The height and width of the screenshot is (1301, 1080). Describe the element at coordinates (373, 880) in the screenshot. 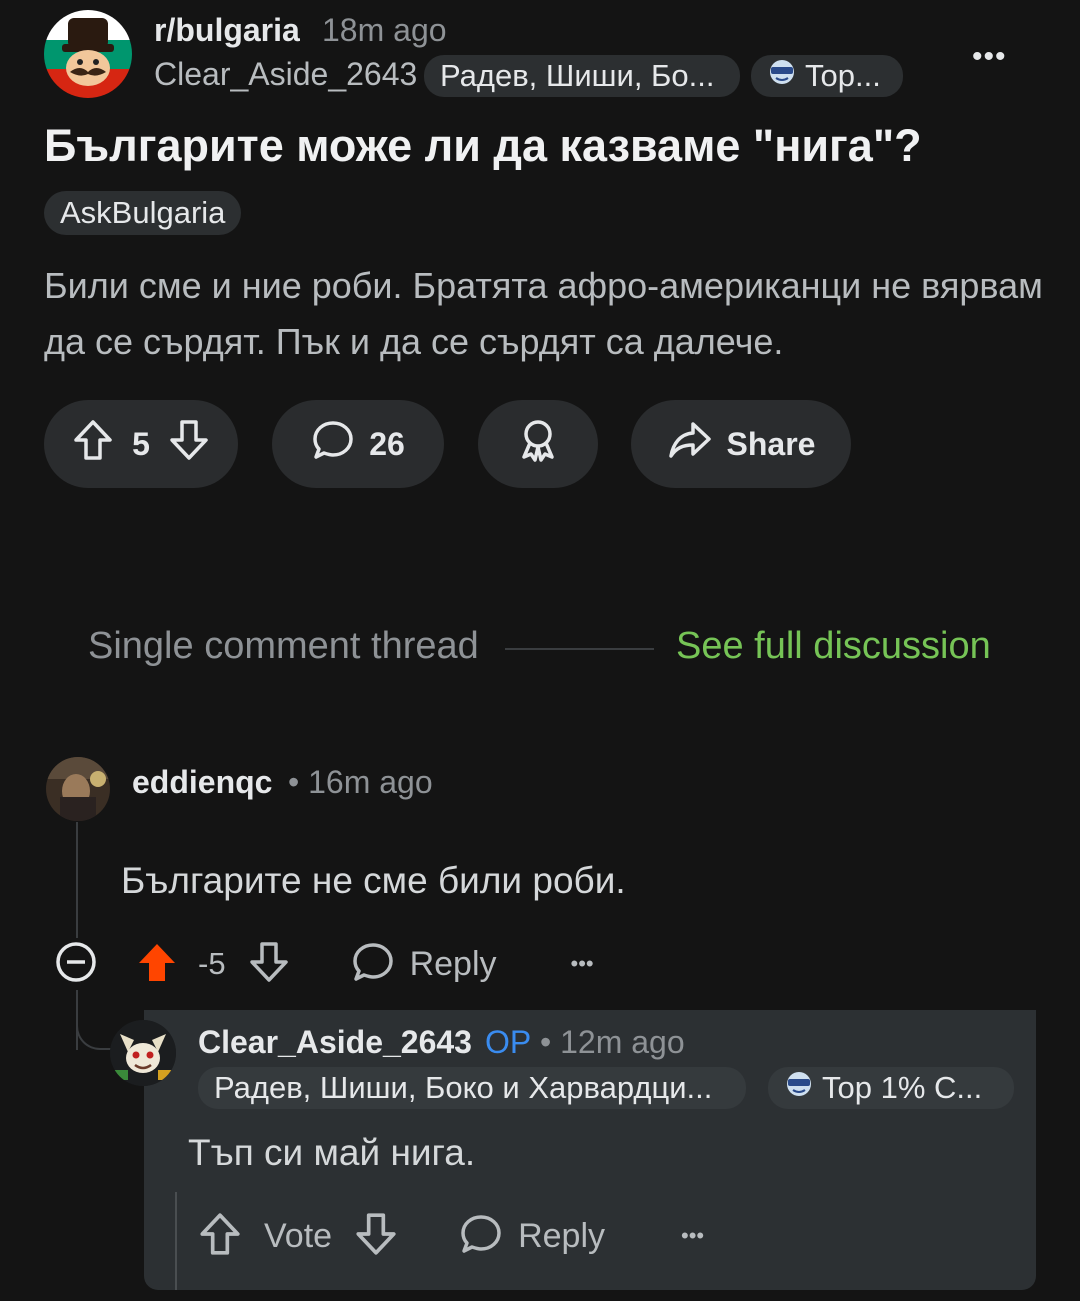

I see `comment-body: Българите не сме били роби.` at that location.